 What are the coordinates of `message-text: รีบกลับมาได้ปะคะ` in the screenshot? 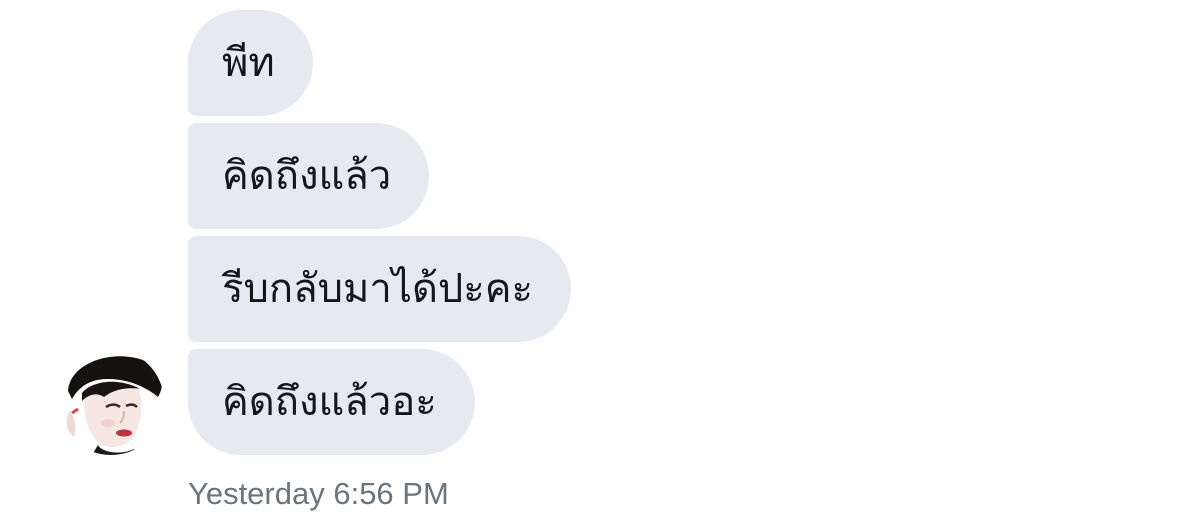 It's located at (378, 289).